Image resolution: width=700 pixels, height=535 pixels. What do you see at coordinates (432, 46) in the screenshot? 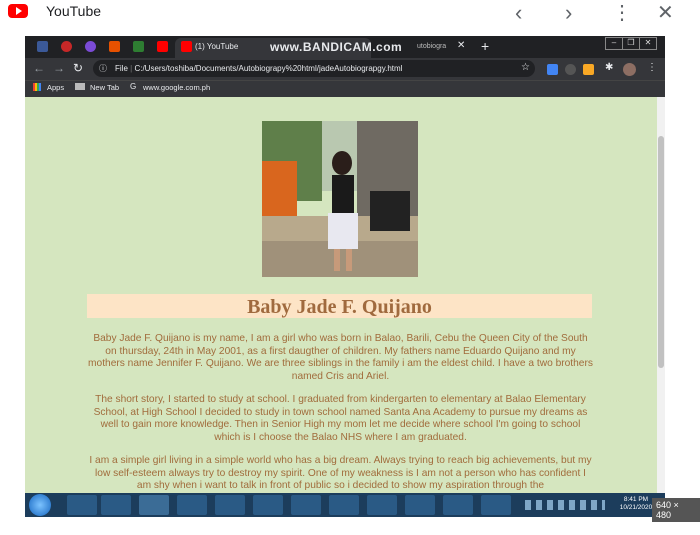
I see `tab-title-truncated: utobiogra` at bounding box center [432, 46].